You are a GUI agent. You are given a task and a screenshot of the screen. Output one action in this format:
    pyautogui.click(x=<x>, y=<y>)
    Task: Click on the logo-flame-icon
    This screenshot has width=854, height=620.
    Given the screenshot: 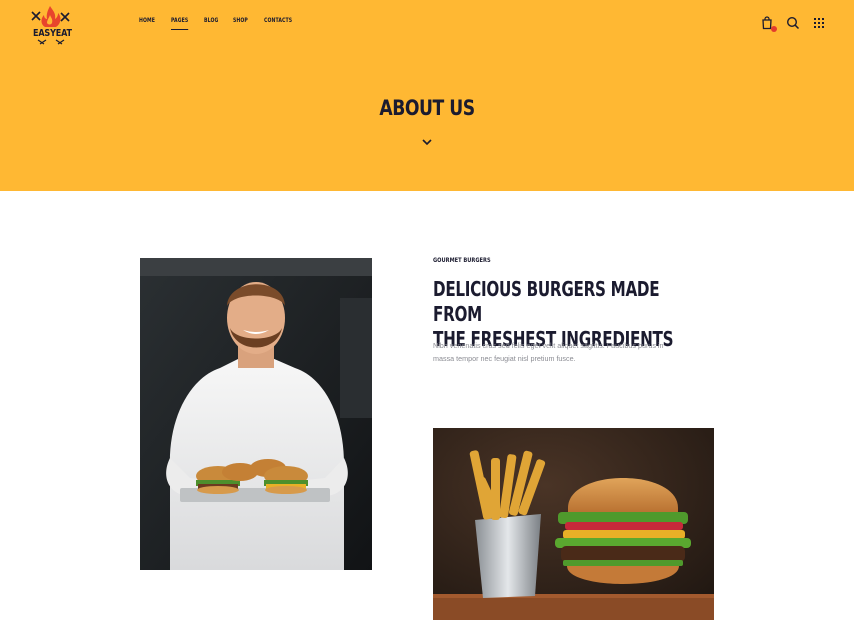 What is the action you would take?
    pyautogui.click(x=50, y=25)
    